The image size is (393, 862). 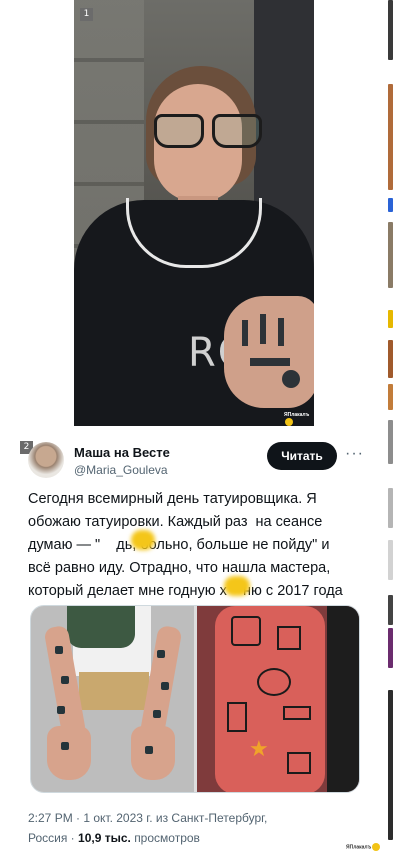 I want to click on photo-tattooed-hand, so click(x=269, y=352).